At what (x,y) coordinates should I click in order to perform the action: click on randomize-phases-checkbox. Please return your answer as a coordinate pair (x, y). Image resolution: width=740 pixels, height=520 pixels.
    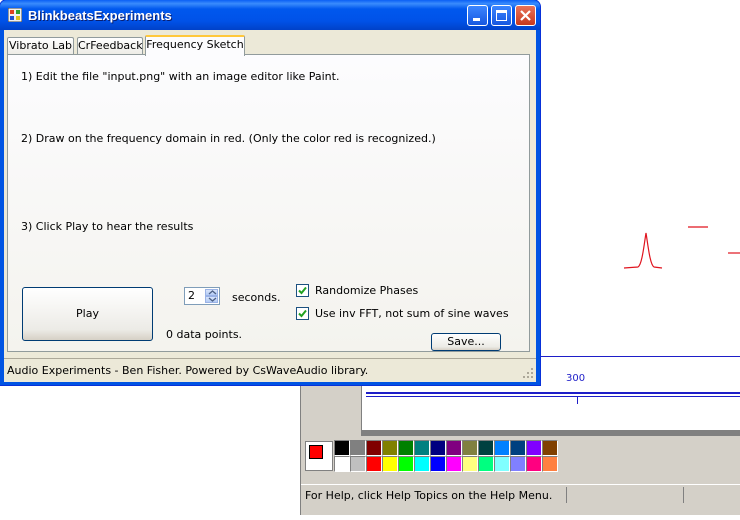
    Looking at the image, I should click on (302, 290).